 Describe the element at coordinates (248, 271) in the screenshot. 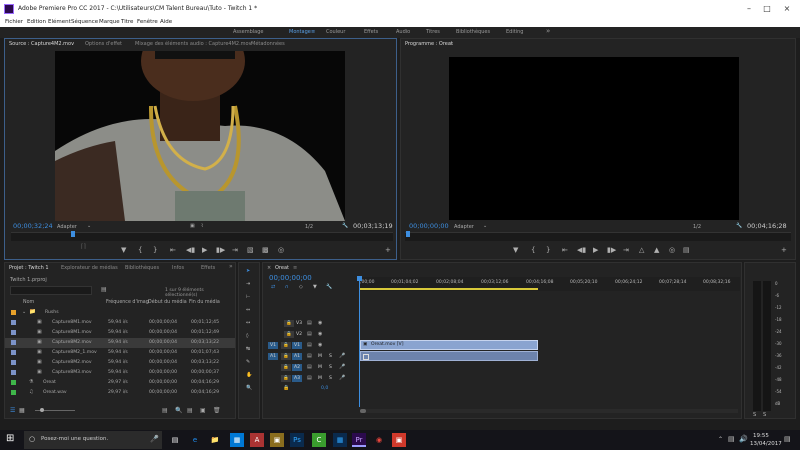

I see `selection-tool-icon: ➤` at that location.